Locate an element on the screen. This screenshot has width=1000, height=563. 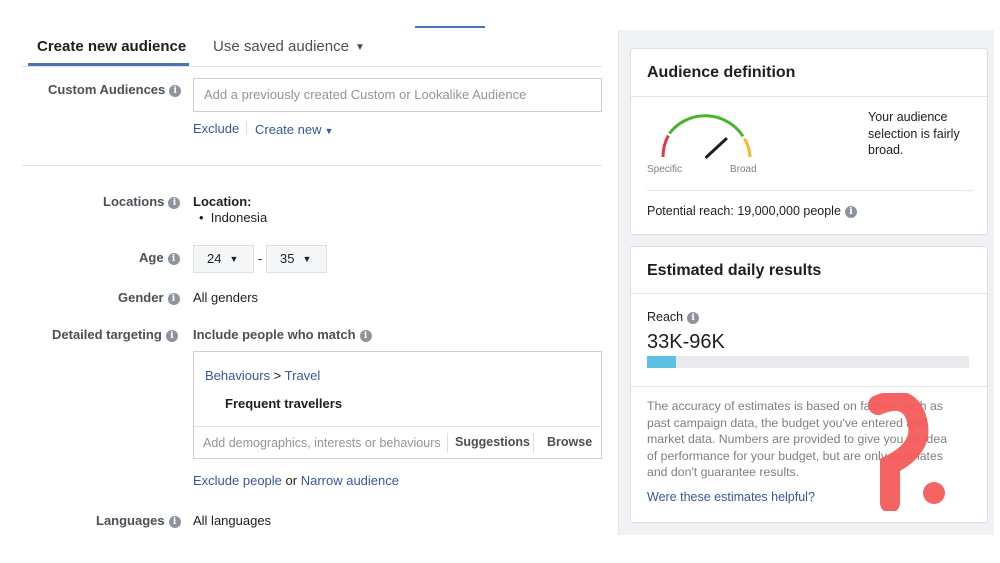
reach-progress-bar is located at coordinates (808, 362).